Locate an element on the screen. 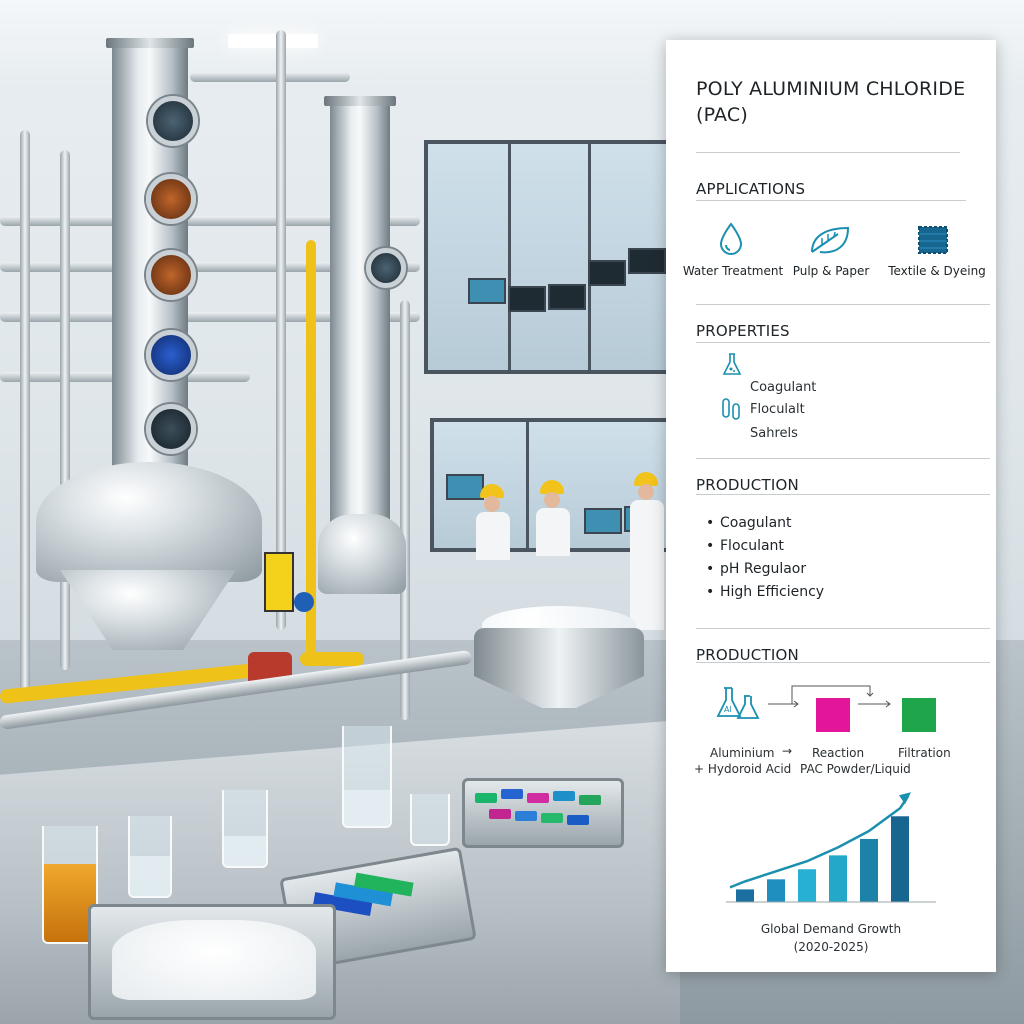 The height and width of the screenshot is (1024, 1024). application-label-pulp-paper: Pulp & Paper is located at coordinates (831, 271).